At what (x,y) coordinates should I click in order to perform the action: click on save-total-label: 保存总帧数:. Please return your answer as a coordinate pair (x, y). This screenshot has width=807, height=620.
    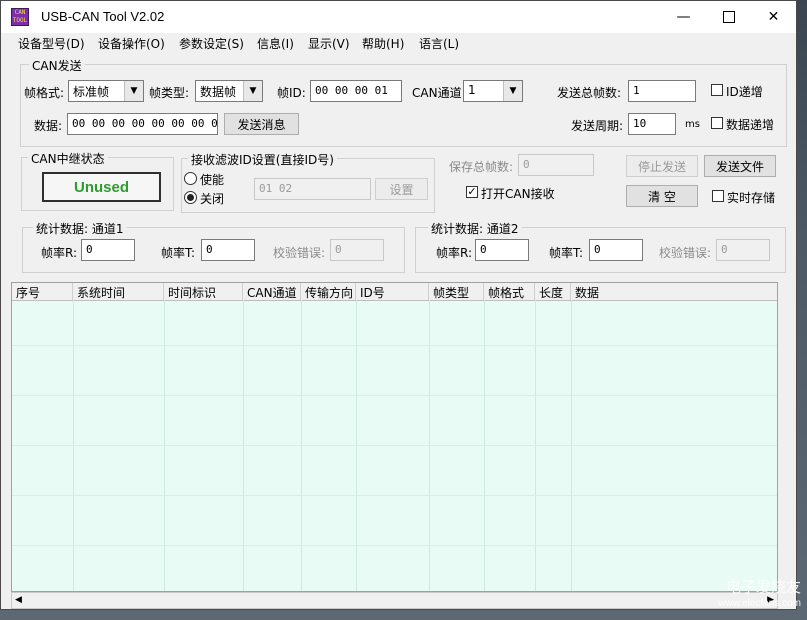
    Looking at the image, I should click on (481, 167).